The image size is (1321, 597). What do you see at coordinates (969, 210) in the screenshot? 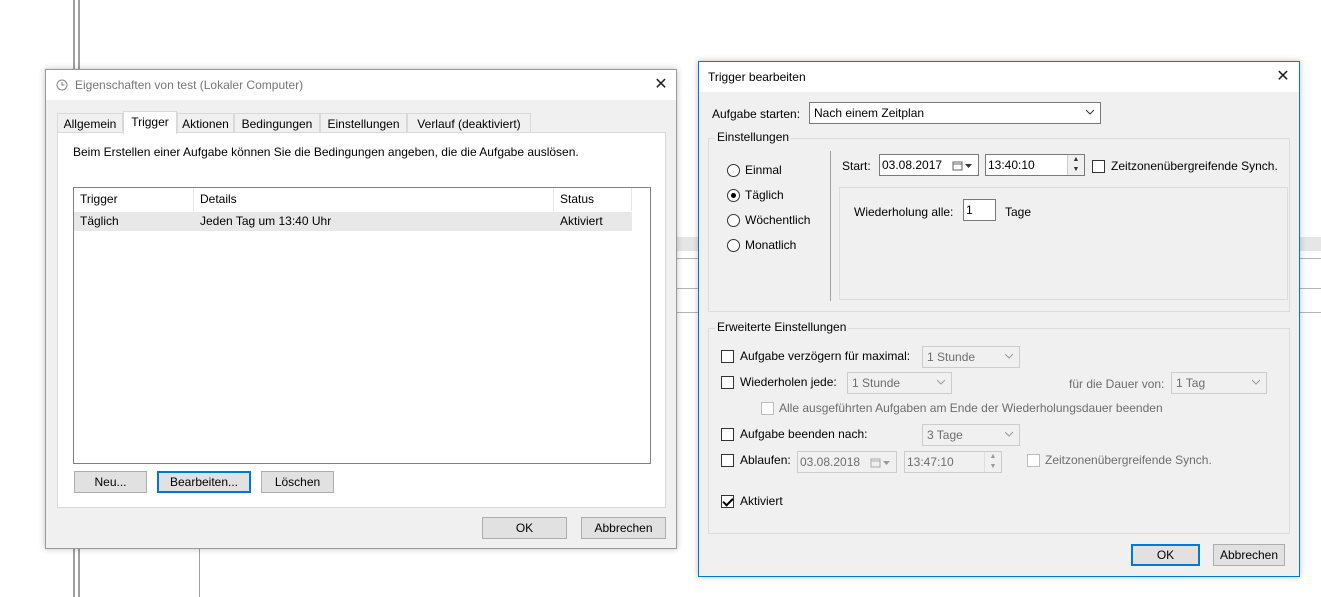
I see `repeat-days-value: 1` at bounding box center [969, 210].